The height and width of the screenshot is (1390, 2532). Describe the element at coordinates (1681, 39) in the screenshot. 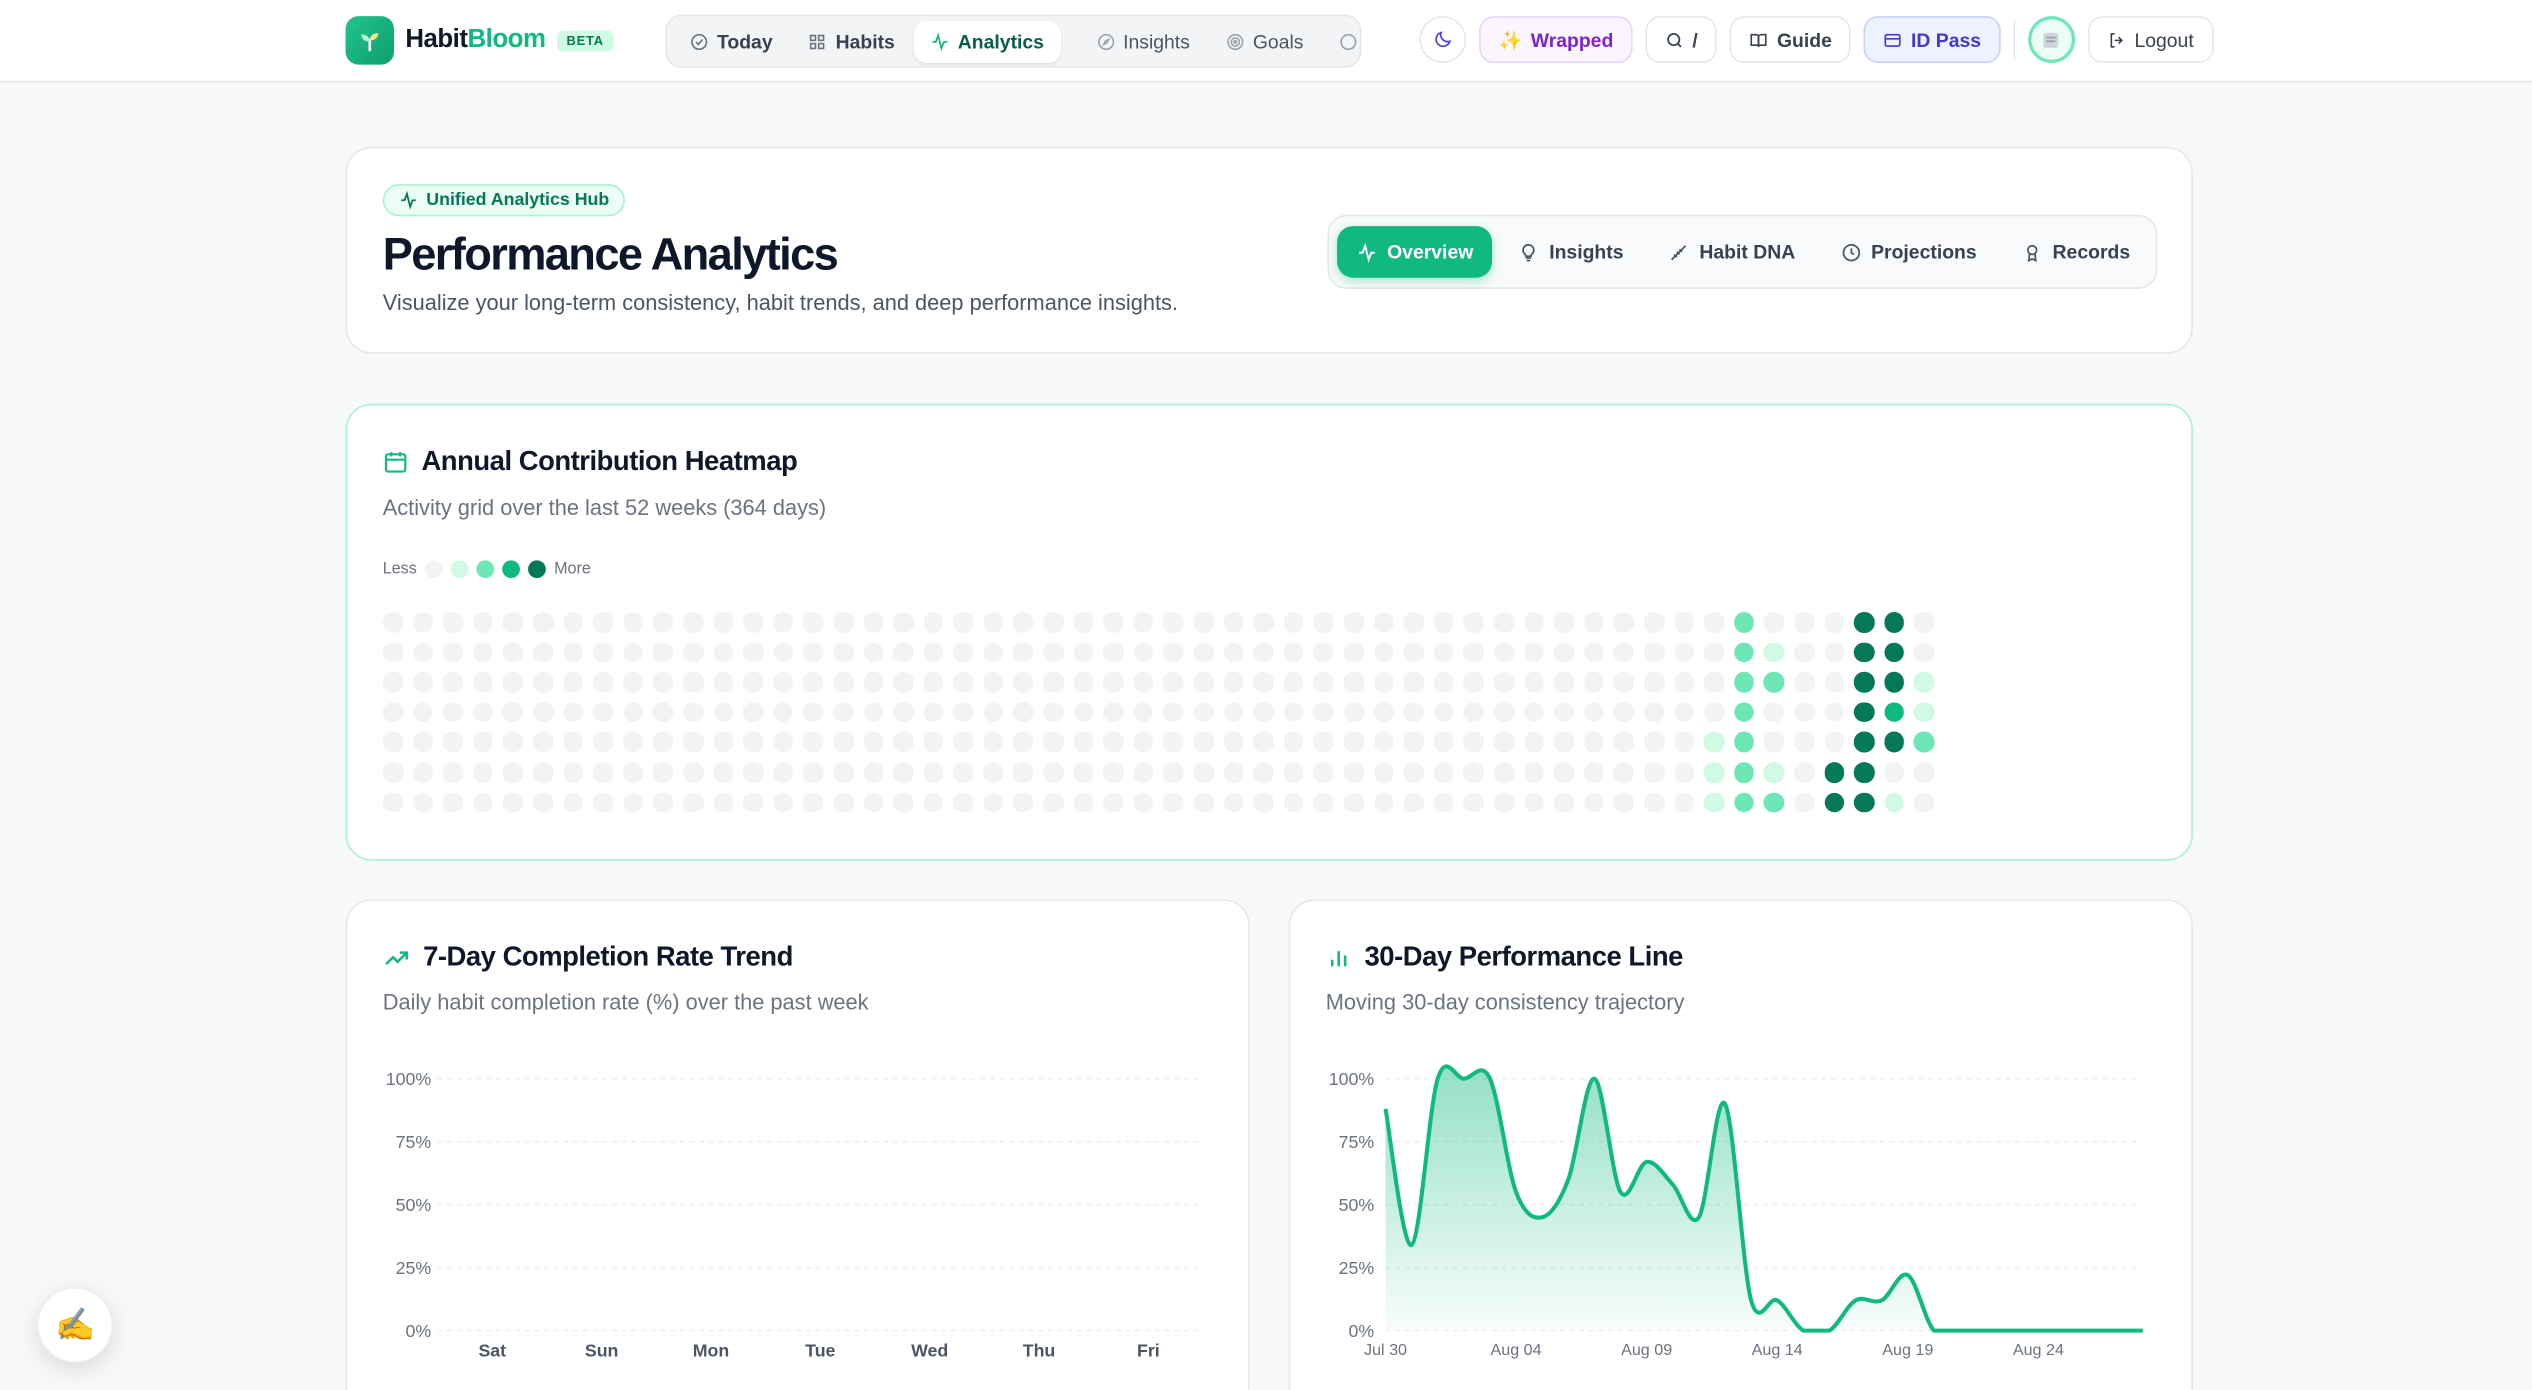

I see `search-button: /` at that location.